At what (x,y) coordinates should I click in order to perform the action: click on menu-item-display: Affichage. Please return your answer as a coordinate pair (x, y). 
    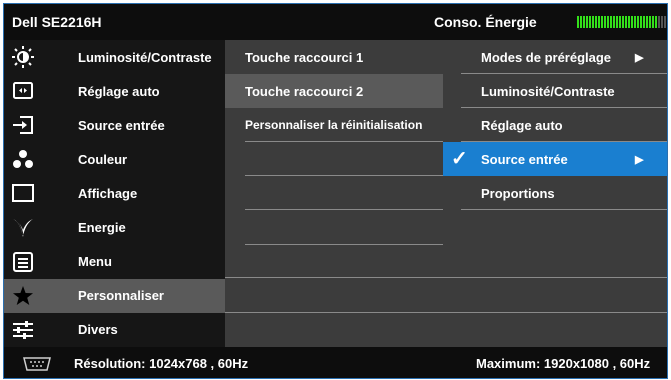
    Looking at the image, I should click on (114, 193).